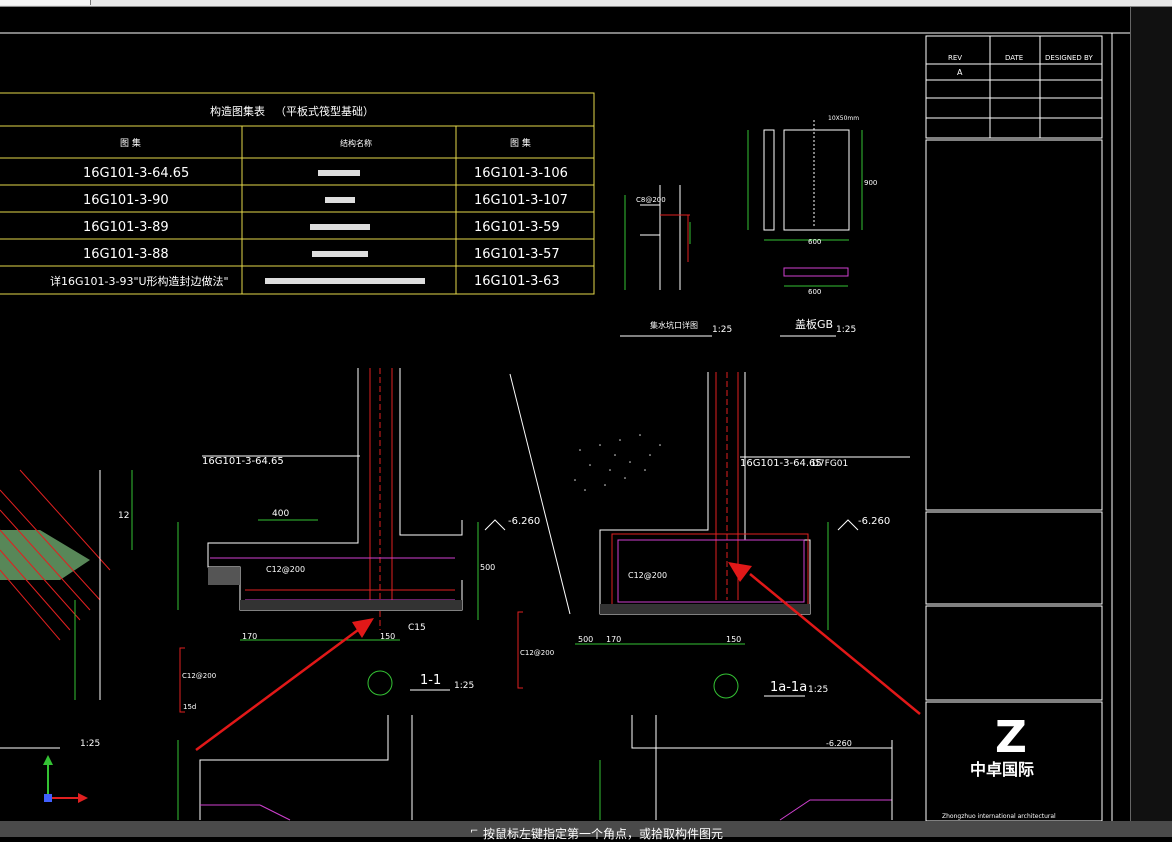 The width and height of the screenshot is (1172, 842). I want to click on section-1-scale: 1:25, so click(464, 686).